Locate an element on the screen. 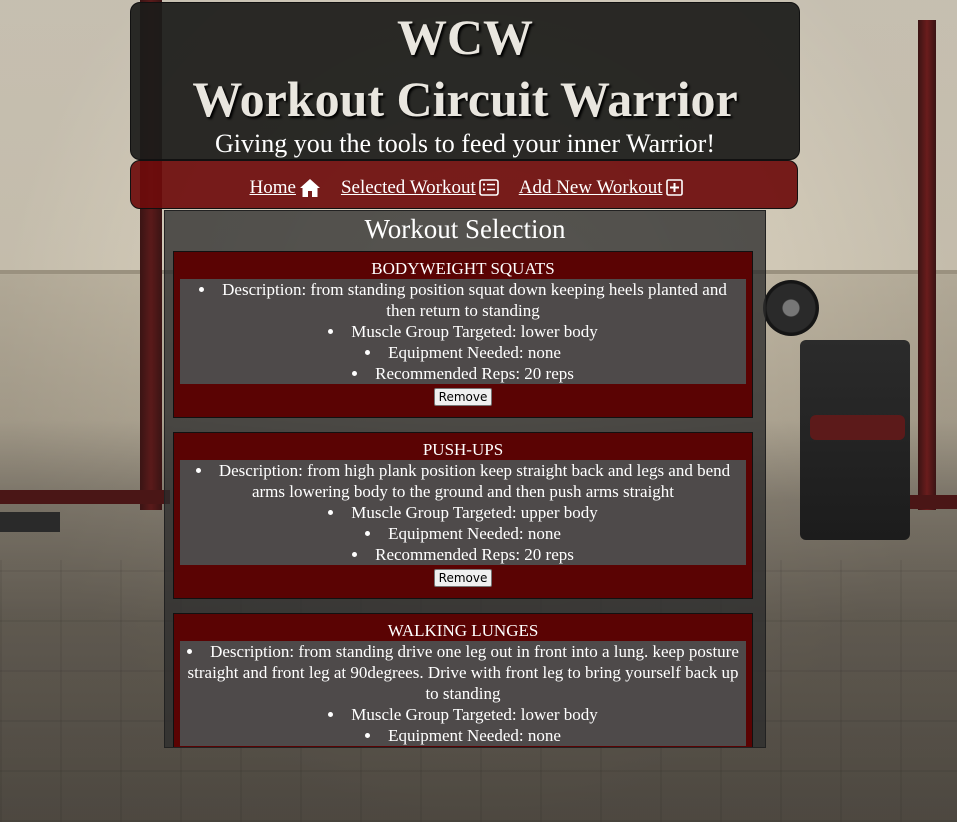 The image size is (957, 822). plus-square-icon is located at coordinates (674, 187).